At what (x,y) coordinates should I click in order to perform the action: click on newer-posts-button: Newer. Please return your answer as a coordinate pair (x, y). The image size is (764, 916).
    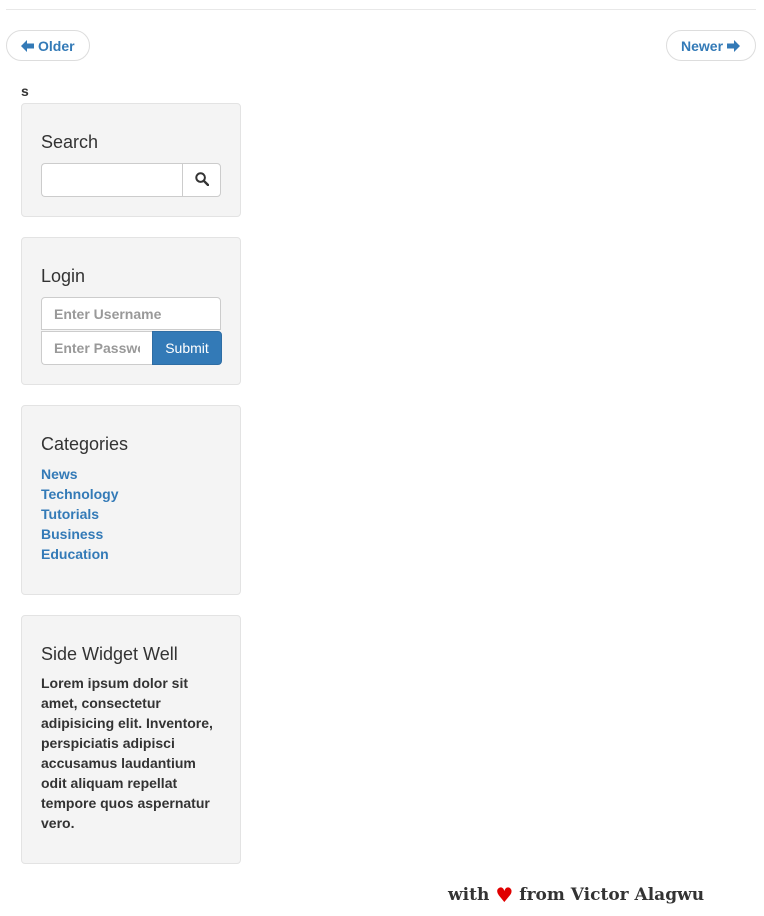
    Looking at the image, I should click on (711, 45).